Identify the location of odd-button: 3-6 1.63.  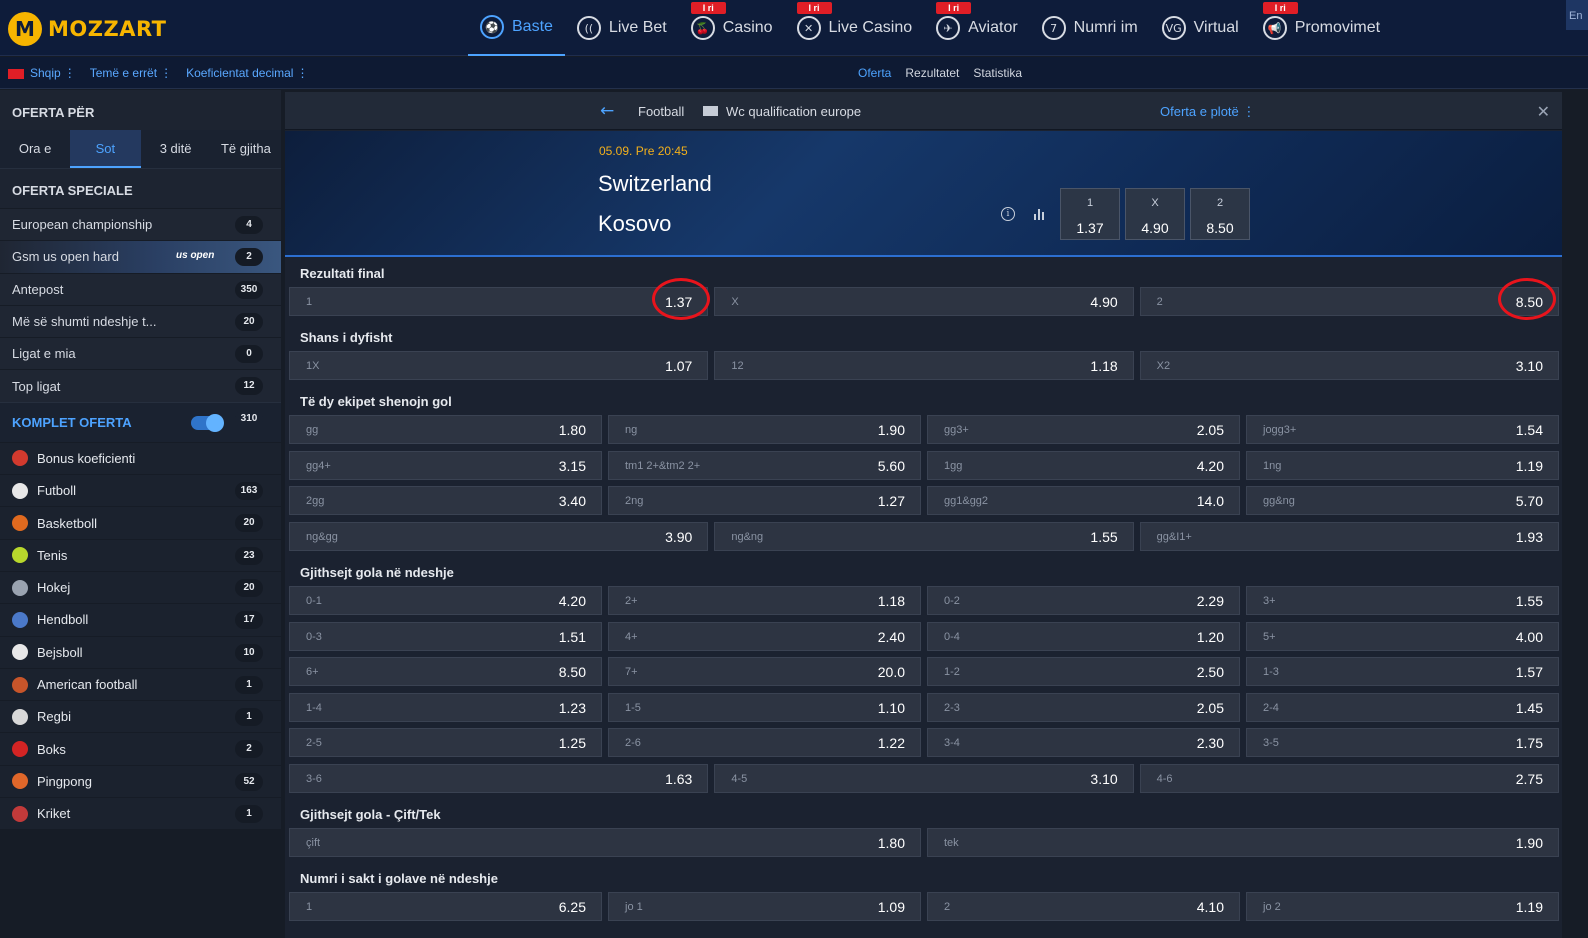
(499, 778).